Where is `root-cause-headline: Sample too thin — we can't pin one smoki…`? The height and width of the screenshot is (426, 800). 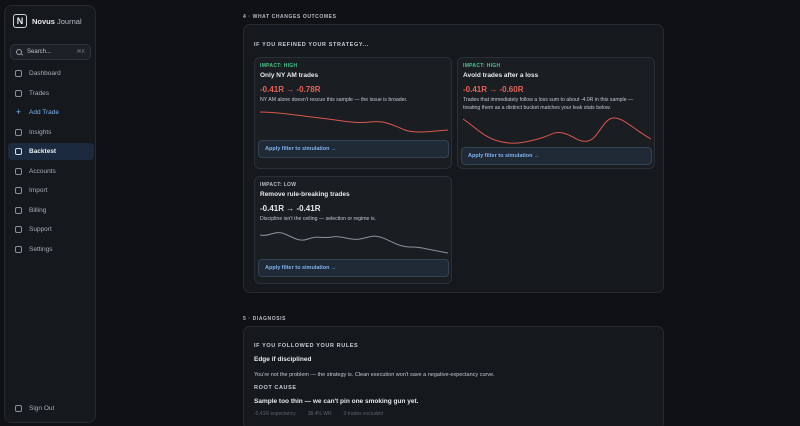 root-cause-headline: Sample too thin — we can't pin one smoki… is located at coordinates (336, 401).